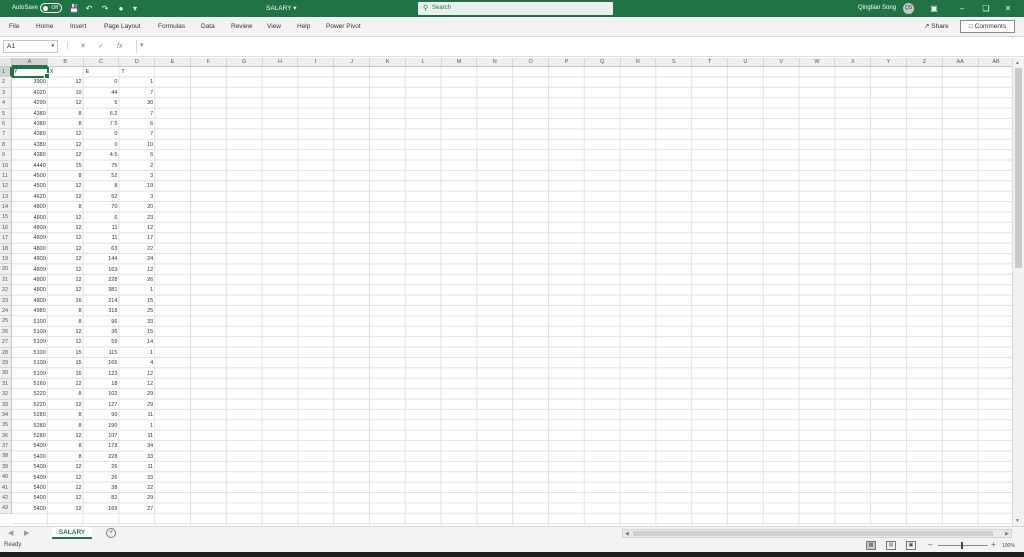 This screenshot has width=1024, height=557. I want to click on column-header: J, so click(352, 62).